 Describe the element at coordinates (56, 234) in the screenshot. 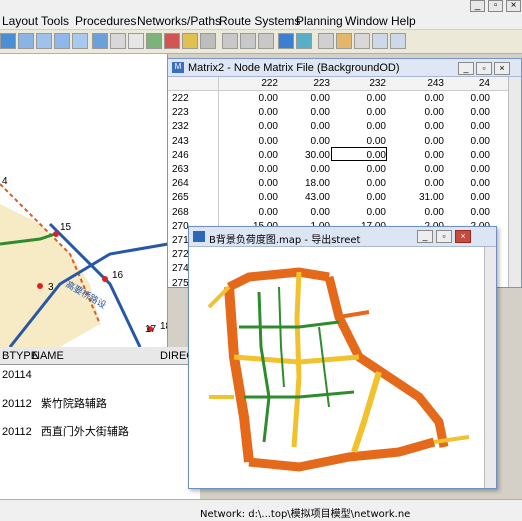

I see `node-15-marker` at that location.